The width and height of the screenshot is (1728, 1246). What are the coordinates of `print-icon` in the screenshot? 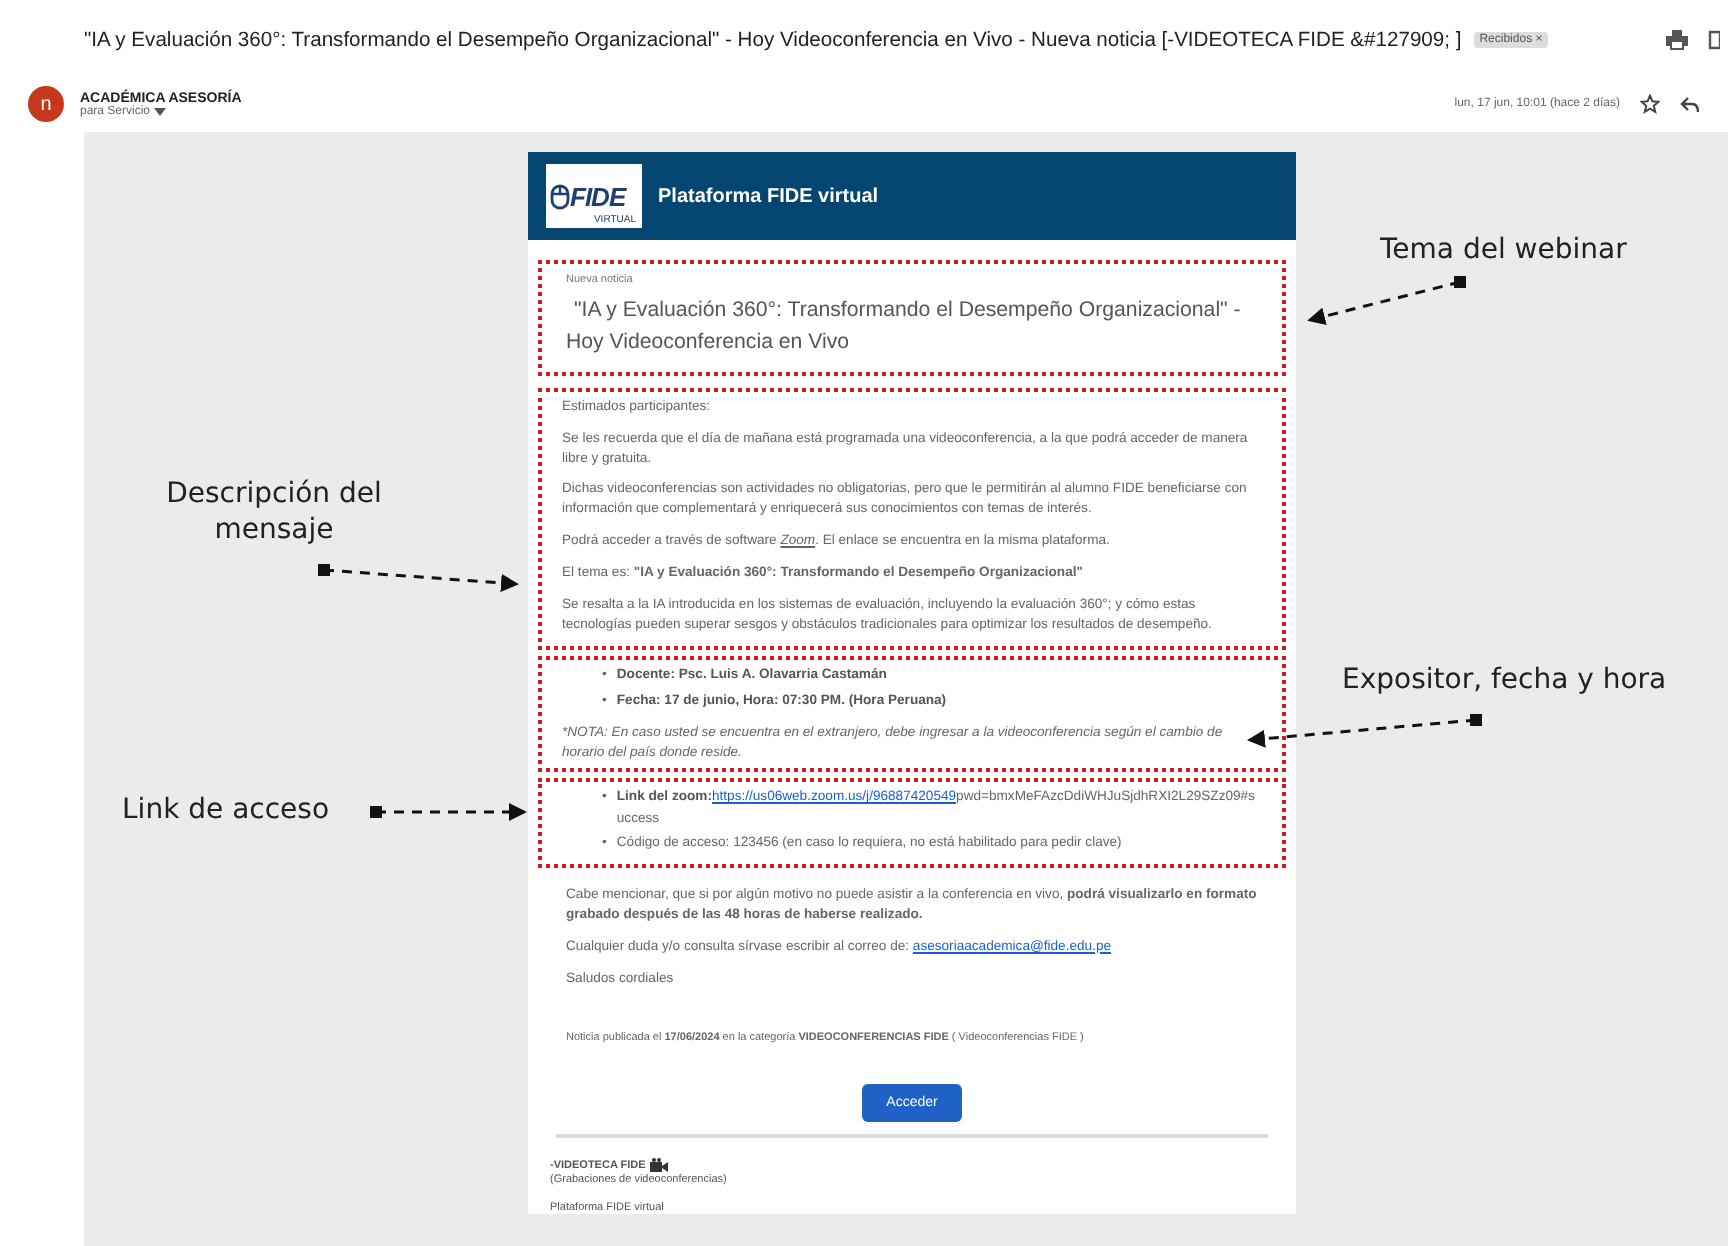 It's located at (1677, 40).